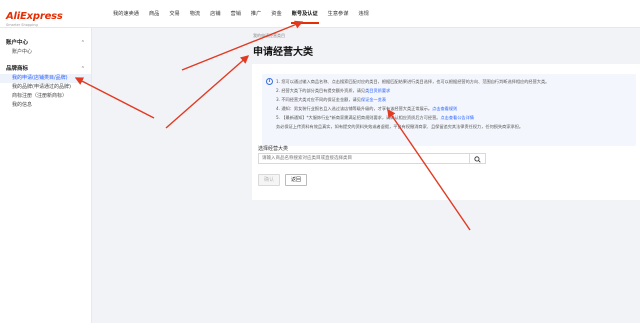  I want to click on arrow-to-title, so click(207, 92).